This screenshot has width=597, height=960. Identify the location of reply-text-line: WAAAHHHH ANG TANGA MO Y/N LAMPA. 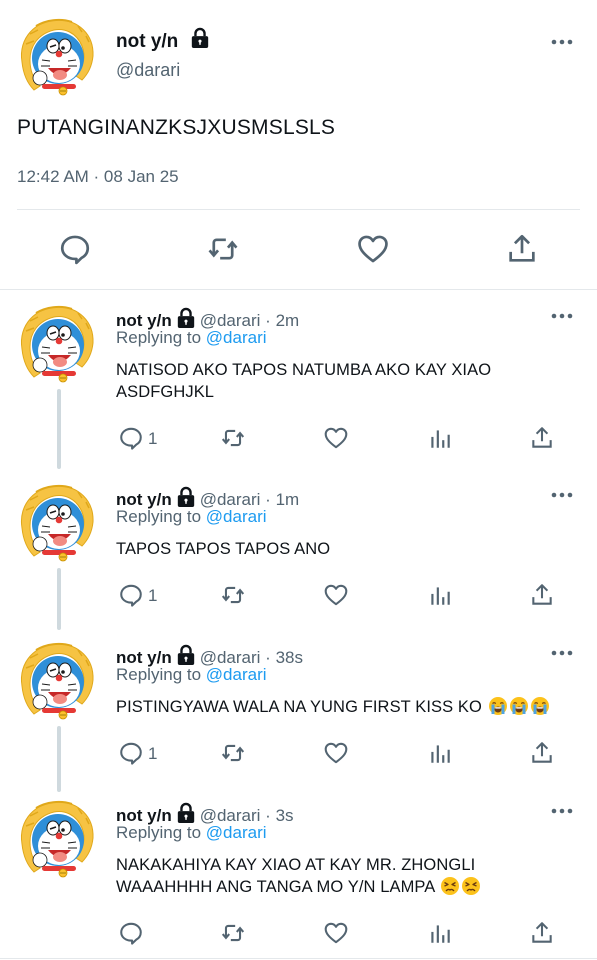
(346, 887).